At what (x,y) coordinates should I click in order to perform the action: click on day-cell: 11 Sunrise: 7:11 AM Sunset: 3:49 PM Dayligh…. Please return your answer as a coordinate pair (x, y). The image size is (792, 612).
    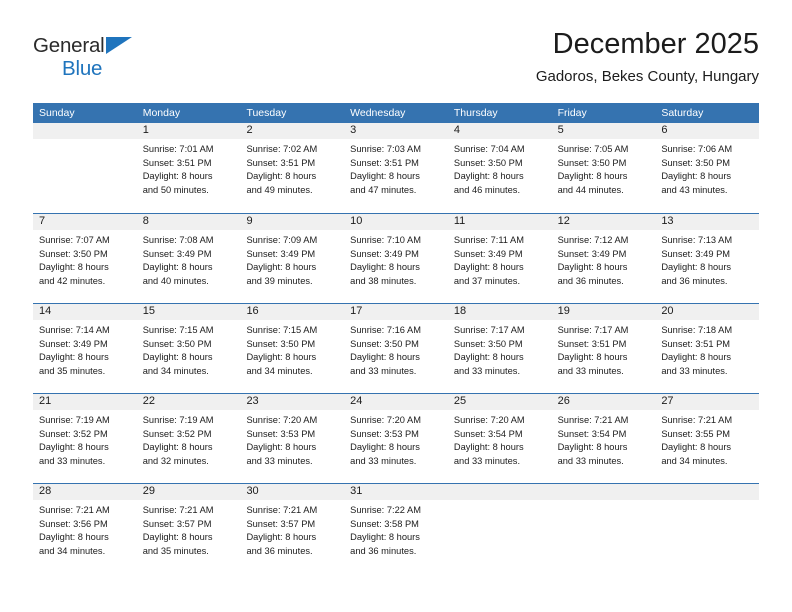
    Looking at the image, I should click on (499, 258).